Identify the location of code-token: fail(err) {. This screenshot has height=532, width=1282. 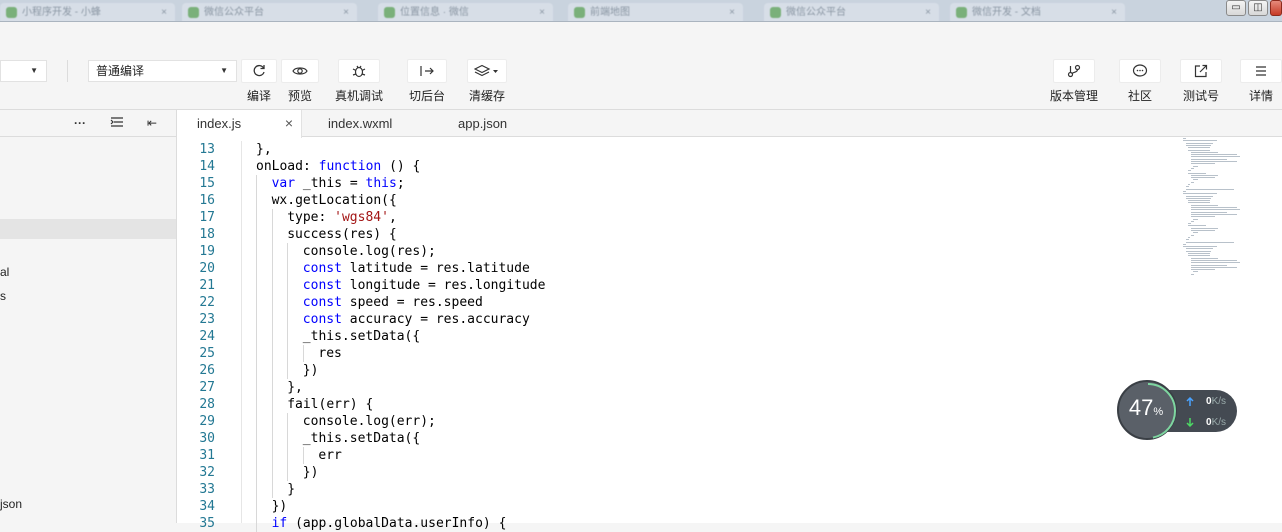
(330, 404).